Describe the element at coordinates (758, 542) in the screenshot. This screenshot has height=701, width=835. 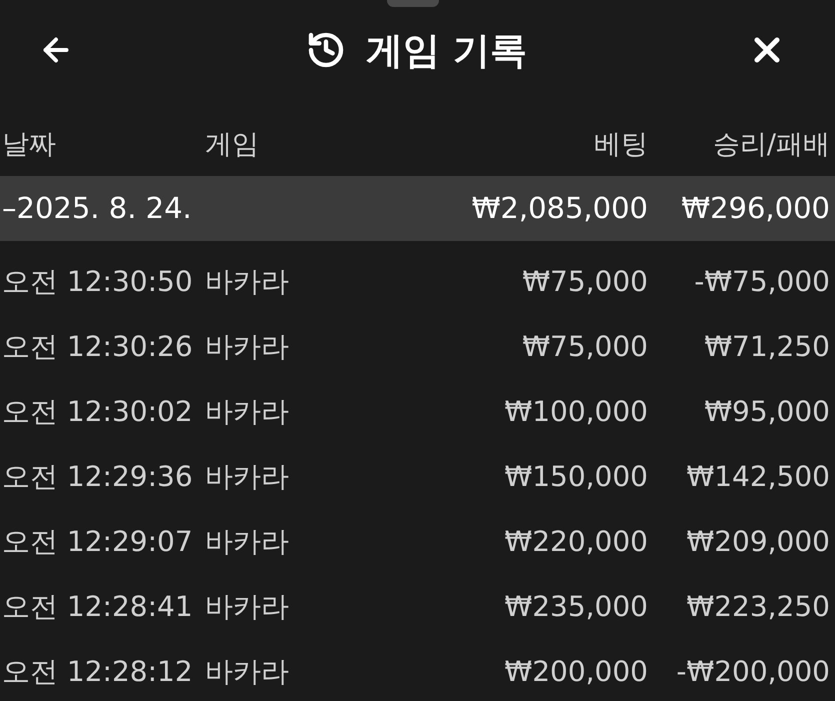
I see `result-cell-text: ₩209,000` at that location.